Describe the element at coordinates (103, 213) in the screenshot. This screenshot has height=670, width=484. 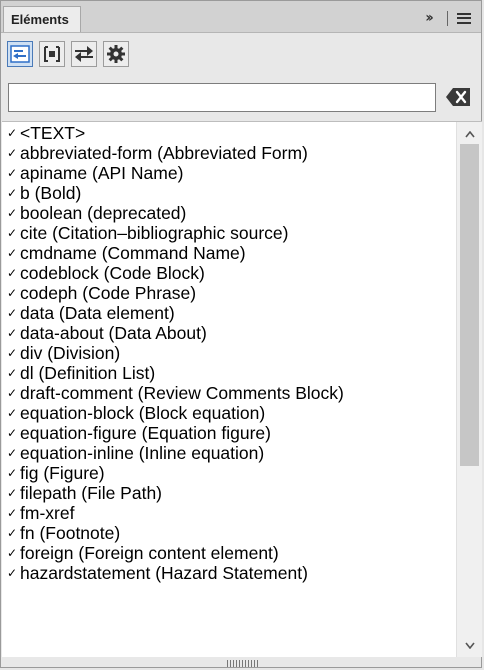
I see `list-item-label: boolean (deprecated)` at that location.